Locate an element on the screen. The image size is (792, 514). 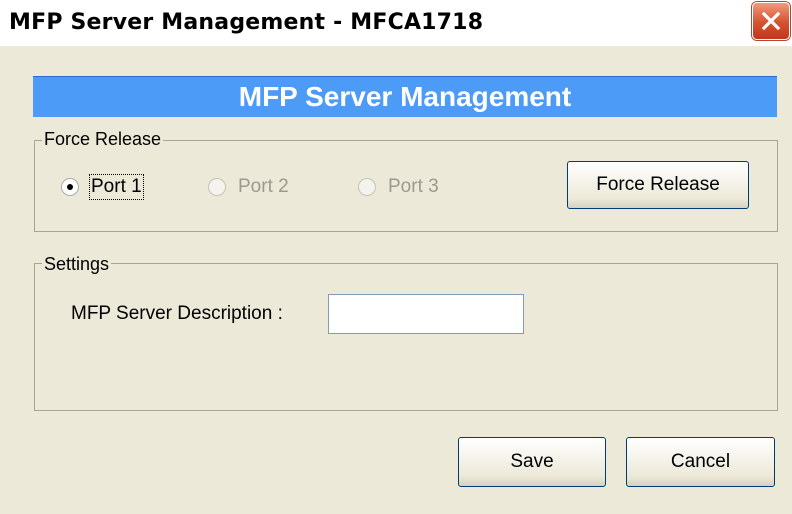
port-1-label: Port 1 is located at coordinates (116, 187).